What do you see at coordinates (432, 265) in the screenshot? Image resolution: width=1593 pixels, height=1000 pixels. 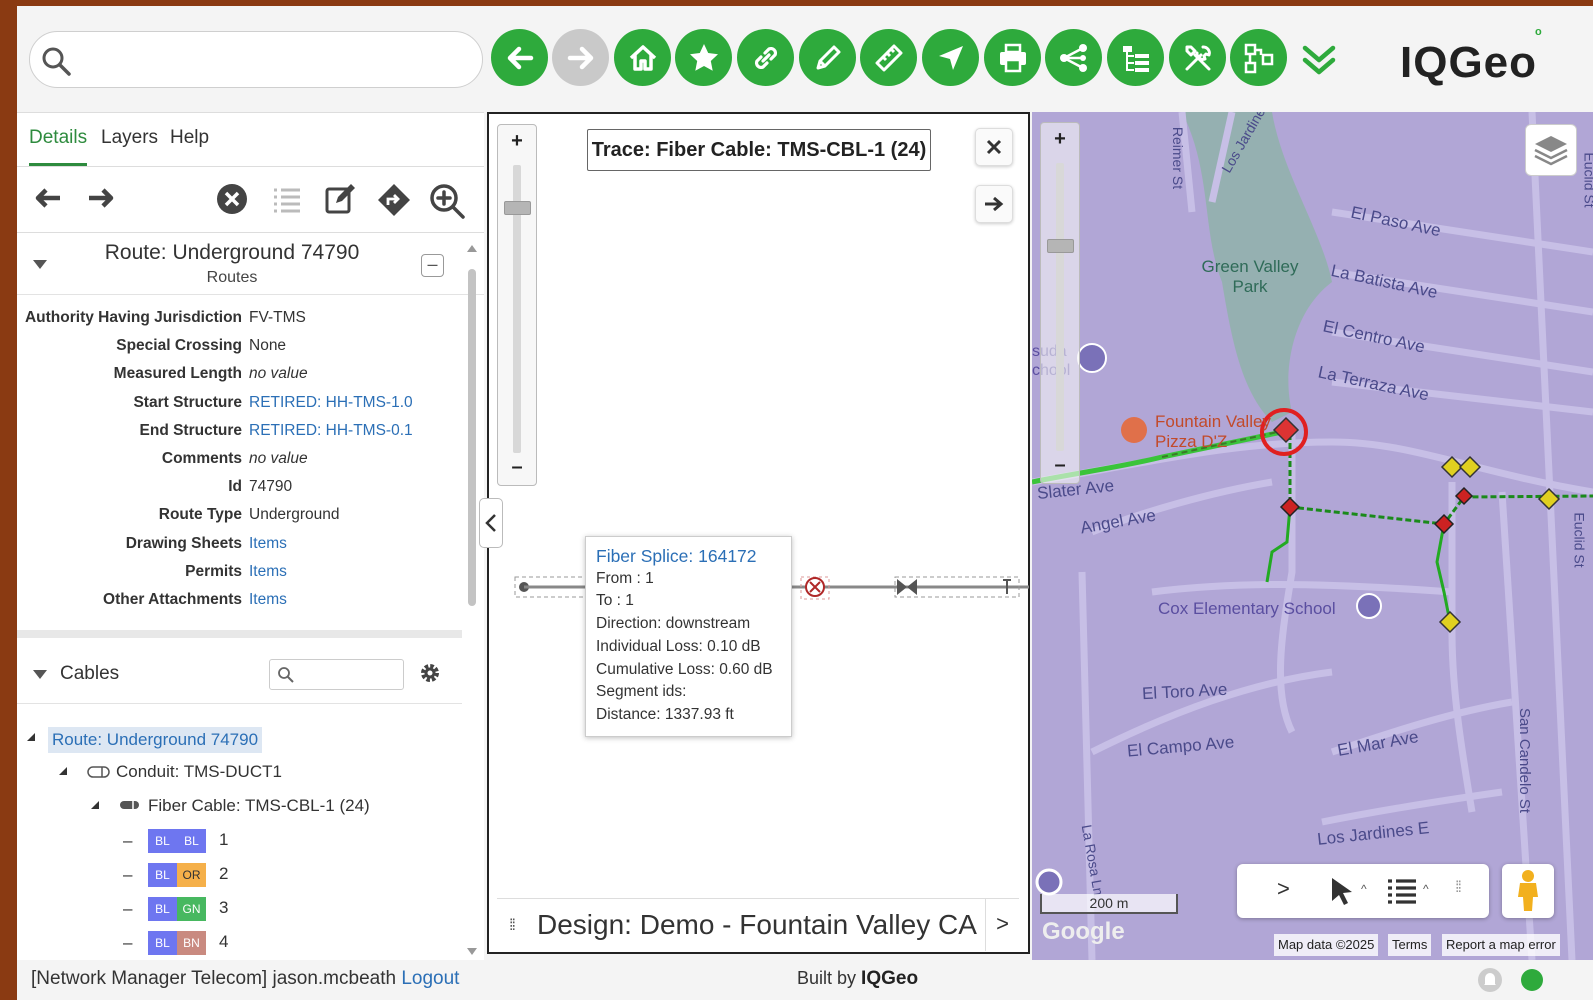 I see `collapse-feature-button: –` at bounding box center [432, 265].